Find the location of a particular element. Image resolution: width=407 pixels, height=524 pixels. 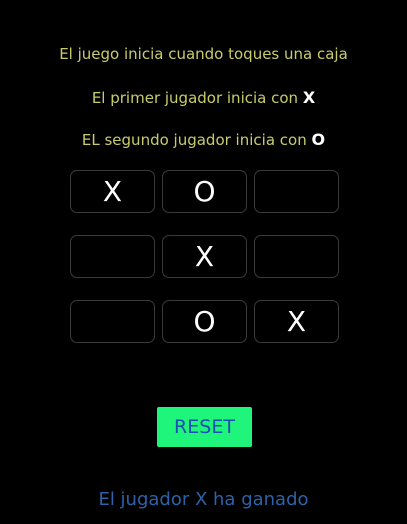

board-cell-9: X is located at coordinates (296, 321).